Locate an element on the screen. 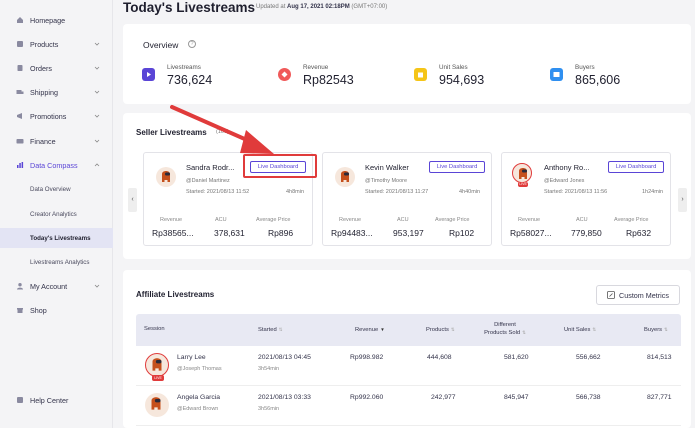  sidebar-item-label: Shipping is located at coordinates (44, 92).